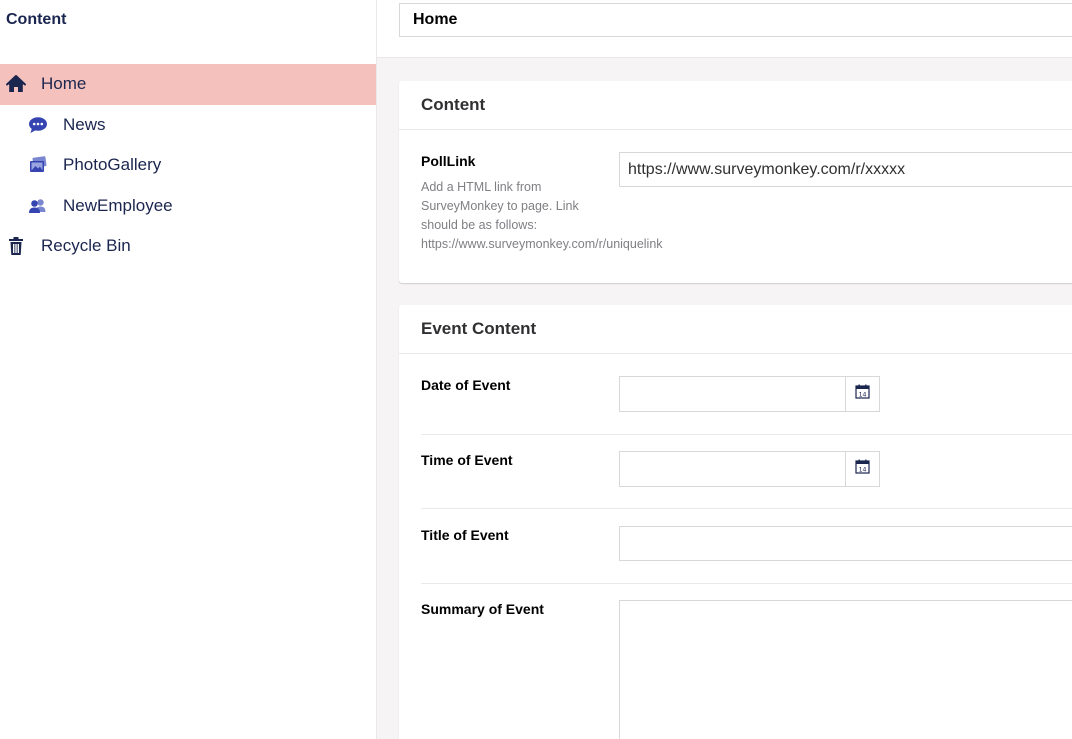 This screenshot has width=1072, height=739. I want to click on title-of-event-input, so click(845, 543).